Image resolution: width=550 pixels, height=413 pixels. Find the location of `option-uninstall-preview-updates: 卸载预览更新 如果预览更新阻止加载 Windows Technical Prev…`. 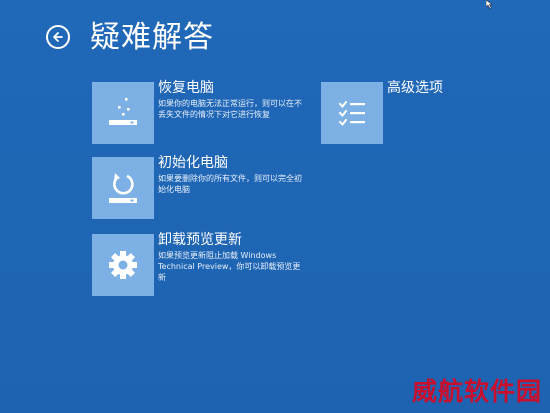

option-uninstall-preview-updates: 卸载预览更新 如果预览更新阻止加载 Windows Technical Prev… is located at coordinates (199, 264).